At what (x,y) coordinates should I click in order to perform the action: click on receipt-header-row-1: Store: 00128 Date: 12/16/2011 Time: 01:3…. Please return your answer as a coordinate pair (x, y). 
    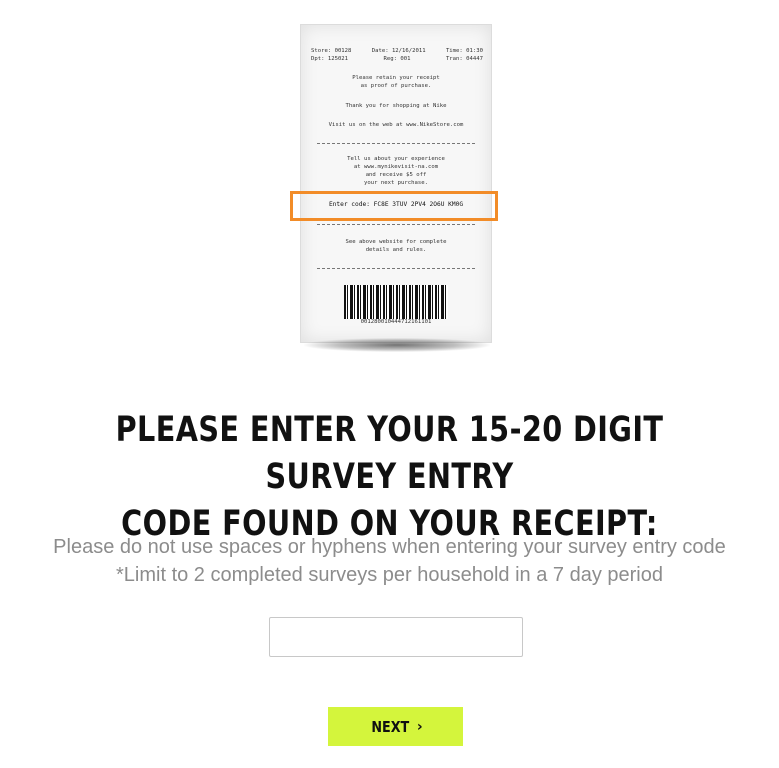
    Looking at the image, I should click on (397, 51).